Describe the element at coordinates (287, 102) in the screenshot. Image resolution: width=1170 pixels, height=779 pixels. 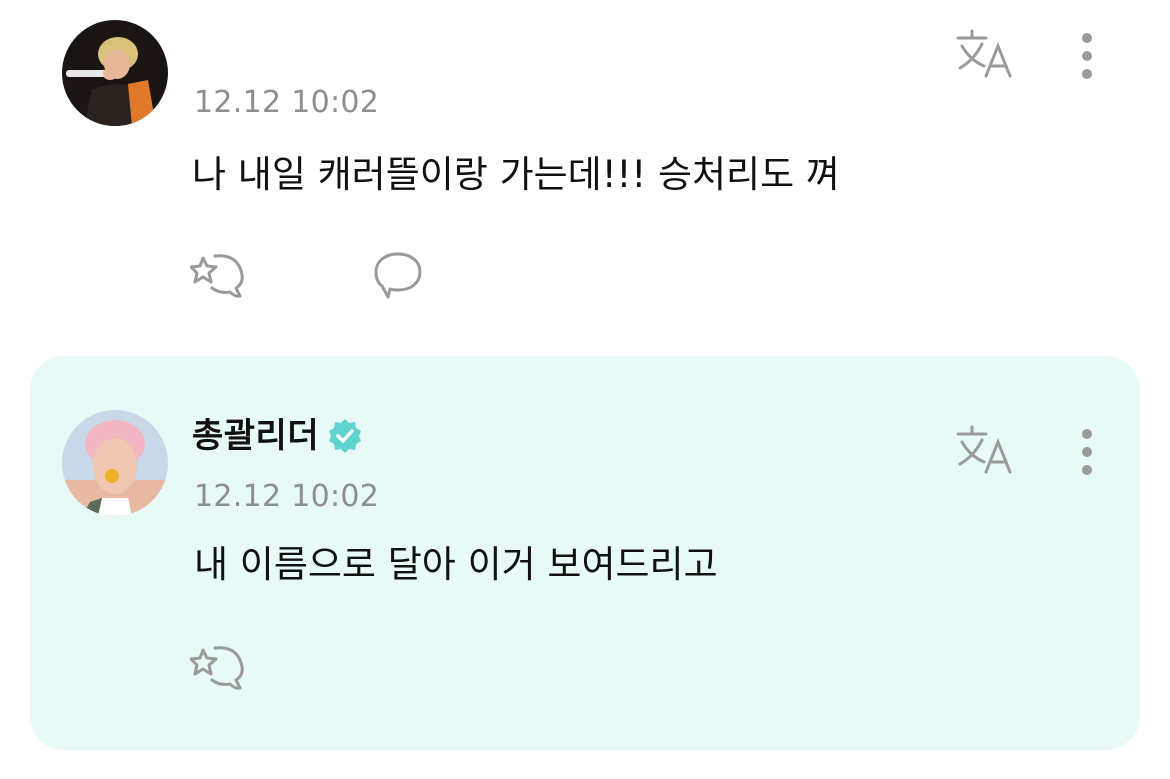
I see `comment-timestamp: 12.12 10:02` at that location.